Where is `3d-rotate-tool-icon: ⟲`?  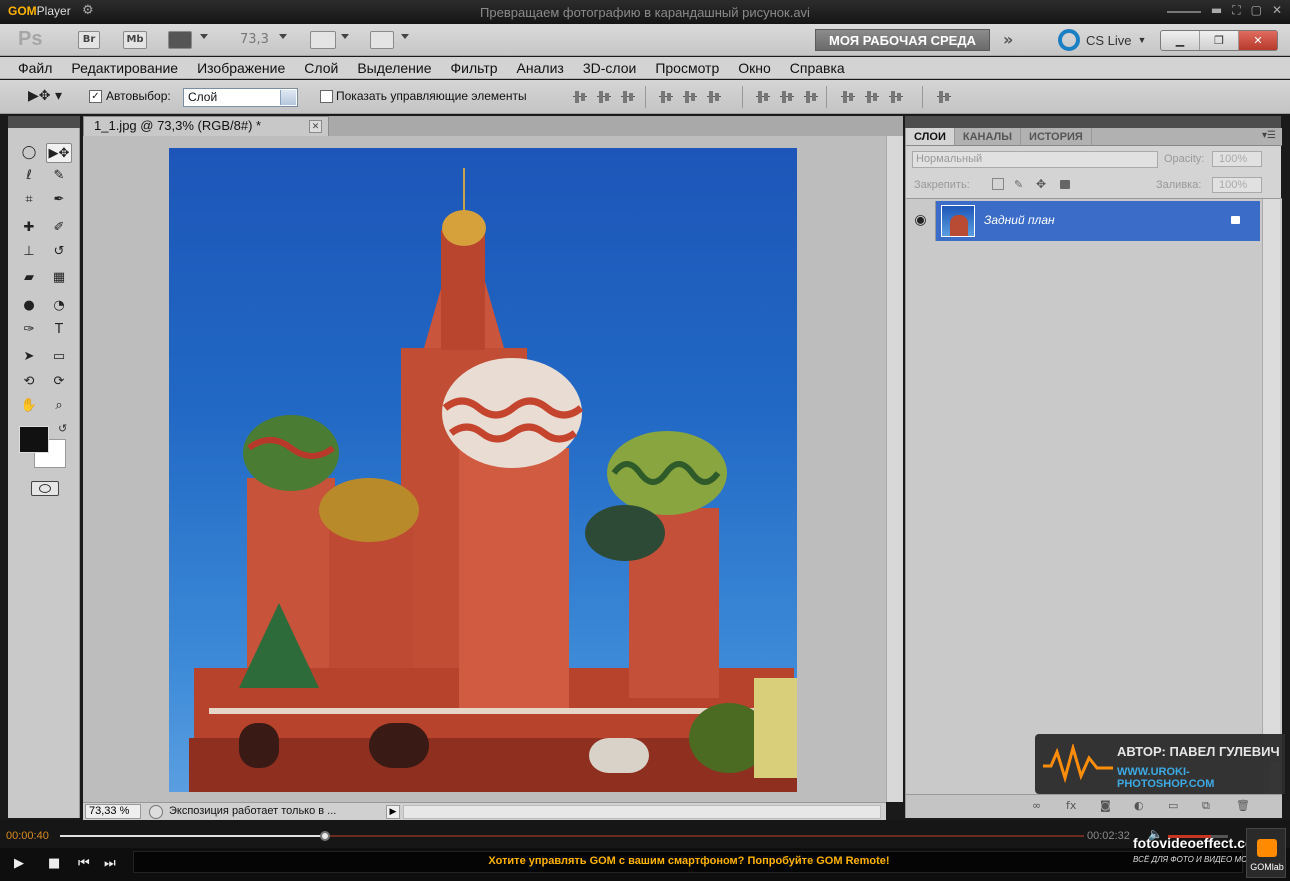 3d-rotate-tool-icon: ⟲ is located at coordinates (29, 382).